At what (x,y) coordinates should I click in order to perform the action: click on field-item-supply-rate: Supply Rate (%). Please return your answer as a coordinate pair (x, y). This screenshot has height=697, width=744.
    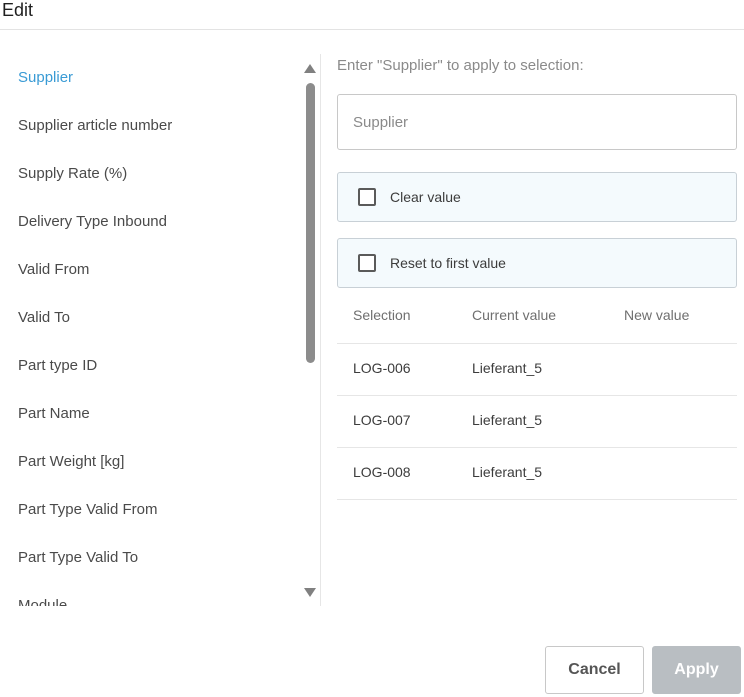
    Looking at the image, I should click on (72, 174).